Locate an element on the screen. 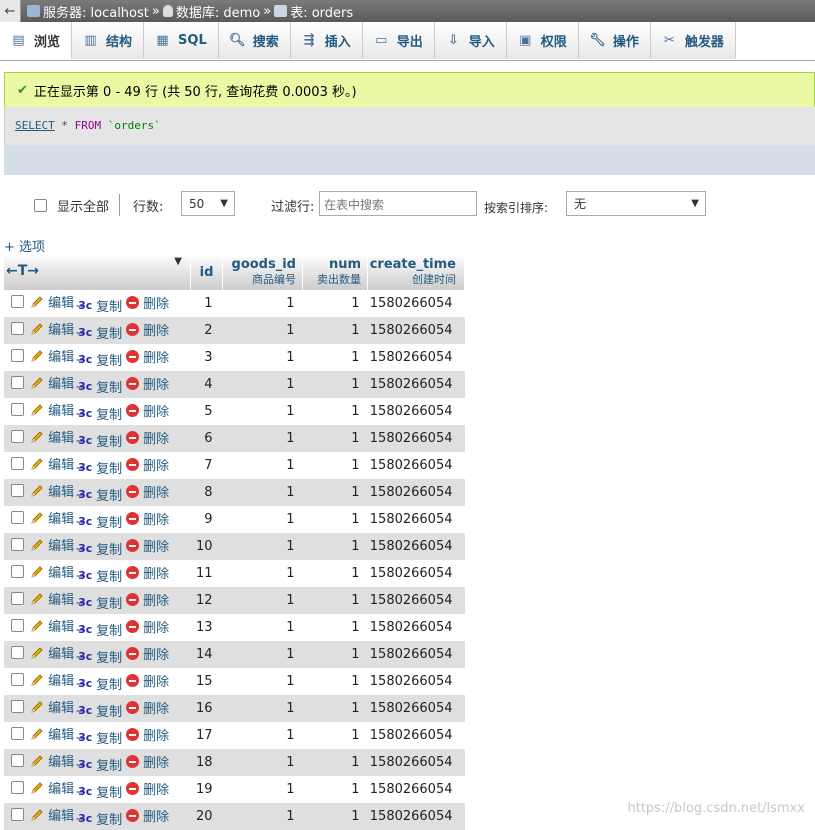 The image size is (815, 830). column-name: id is located at coordinates (206, 272).